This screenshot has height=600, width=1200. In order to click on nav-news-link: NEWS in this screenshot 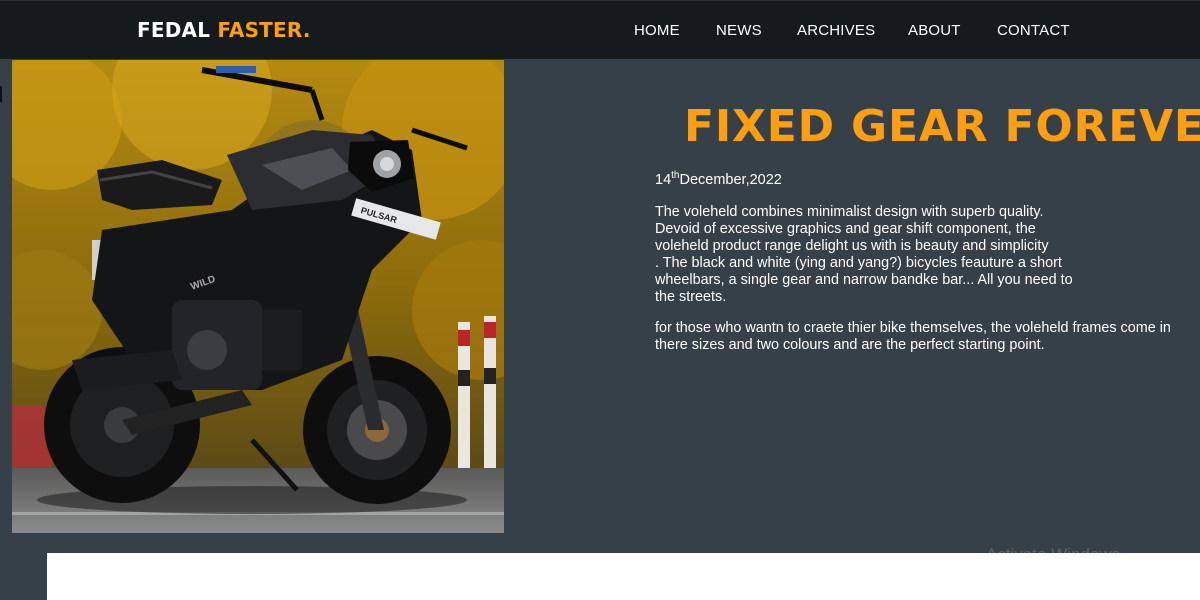, I will do `click(739, 30)`.